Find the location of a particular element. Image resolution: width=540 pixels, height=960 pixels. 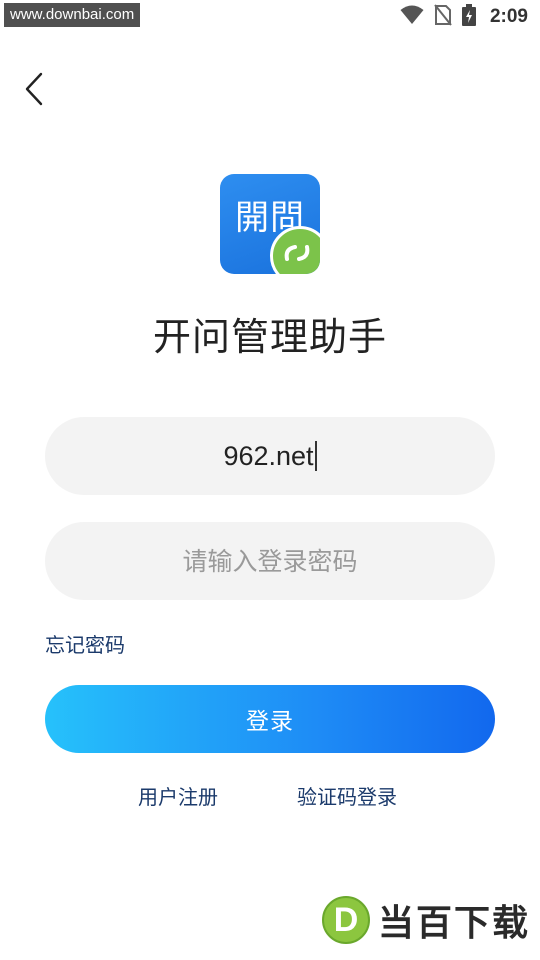

forgot-password-link: 忘记密码 is located at coordinates (85, 643).